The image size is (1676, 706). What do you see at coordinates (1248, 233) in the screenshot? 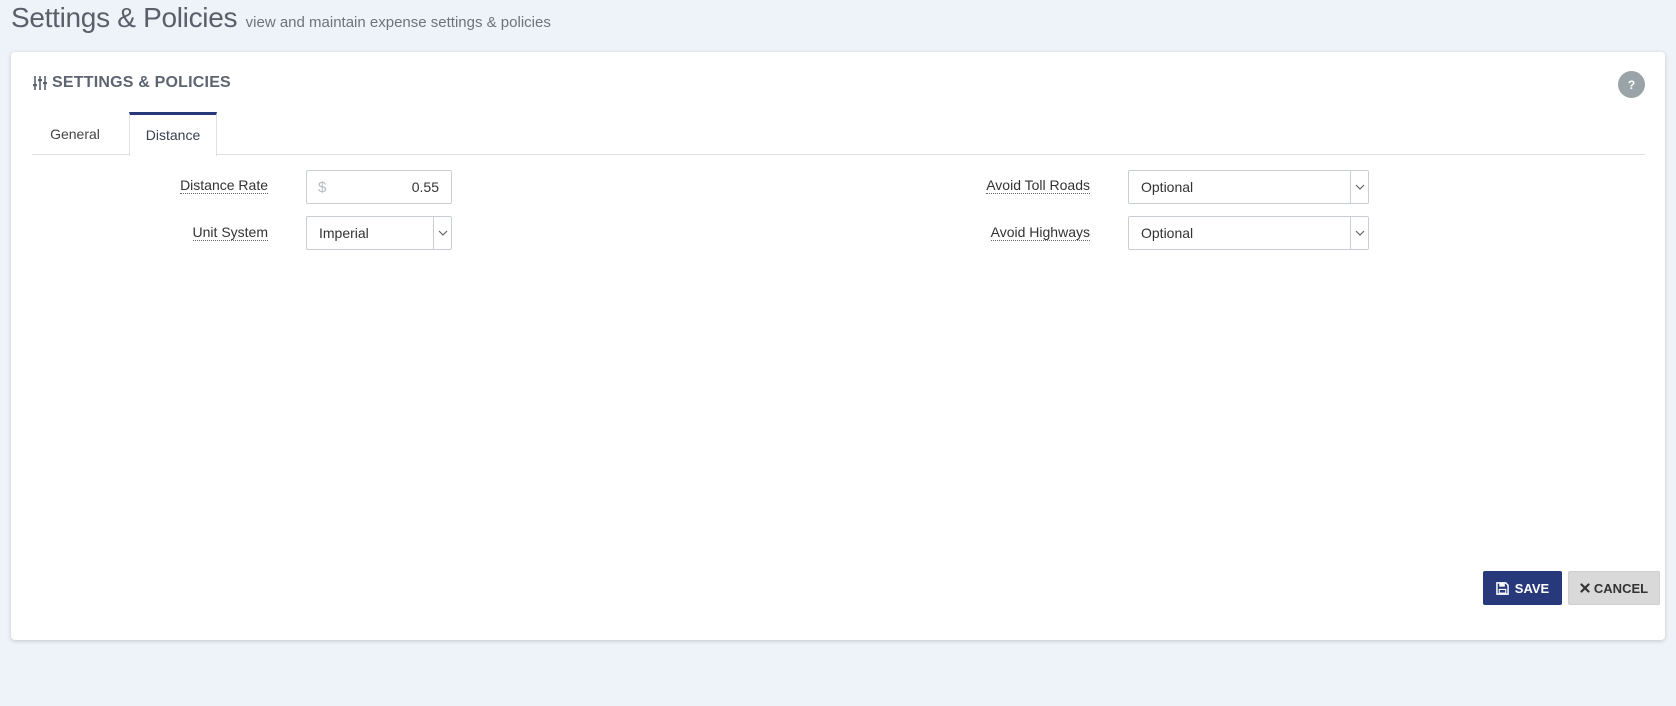
I see `avoid-highways-select: Optional` at bounding box center [1248, 233].